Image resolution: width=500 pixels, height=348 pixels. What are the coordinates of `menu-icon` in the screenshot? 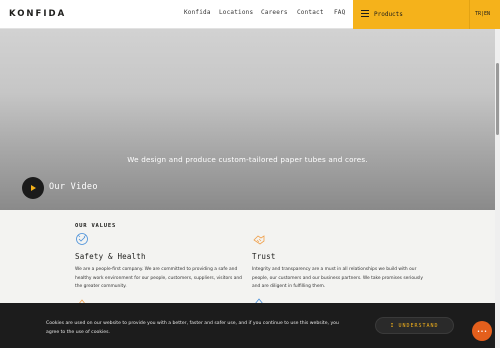 It's located at (365, 13).